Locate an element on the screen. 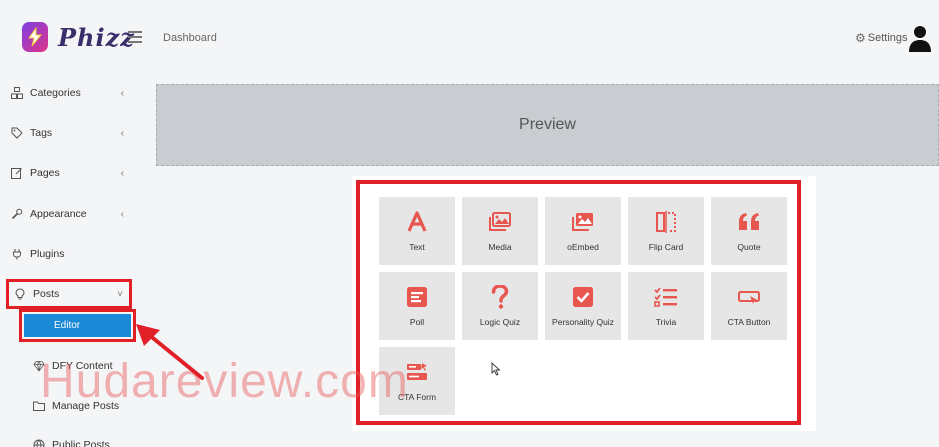 Image resolution: width=939 pixels, height=447 pixels. sidebar-item-label: Posts is located at coordinates (46, 294).